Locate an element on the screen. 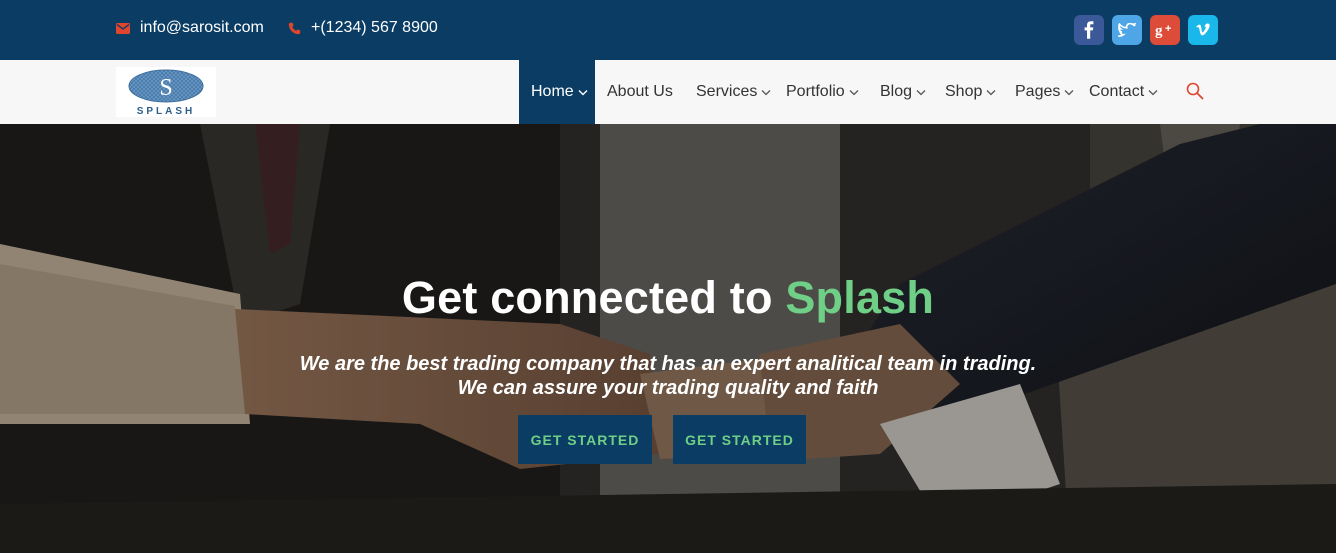 This screenshot has height=553, width=1336. facebook-icon is located at coordinates (1089, 30).